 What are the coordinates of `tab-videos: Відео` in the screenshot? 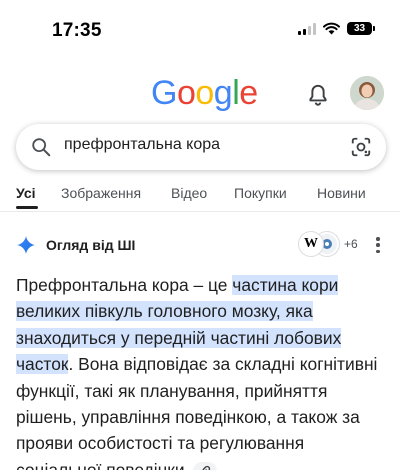 It's located at (189, 193).